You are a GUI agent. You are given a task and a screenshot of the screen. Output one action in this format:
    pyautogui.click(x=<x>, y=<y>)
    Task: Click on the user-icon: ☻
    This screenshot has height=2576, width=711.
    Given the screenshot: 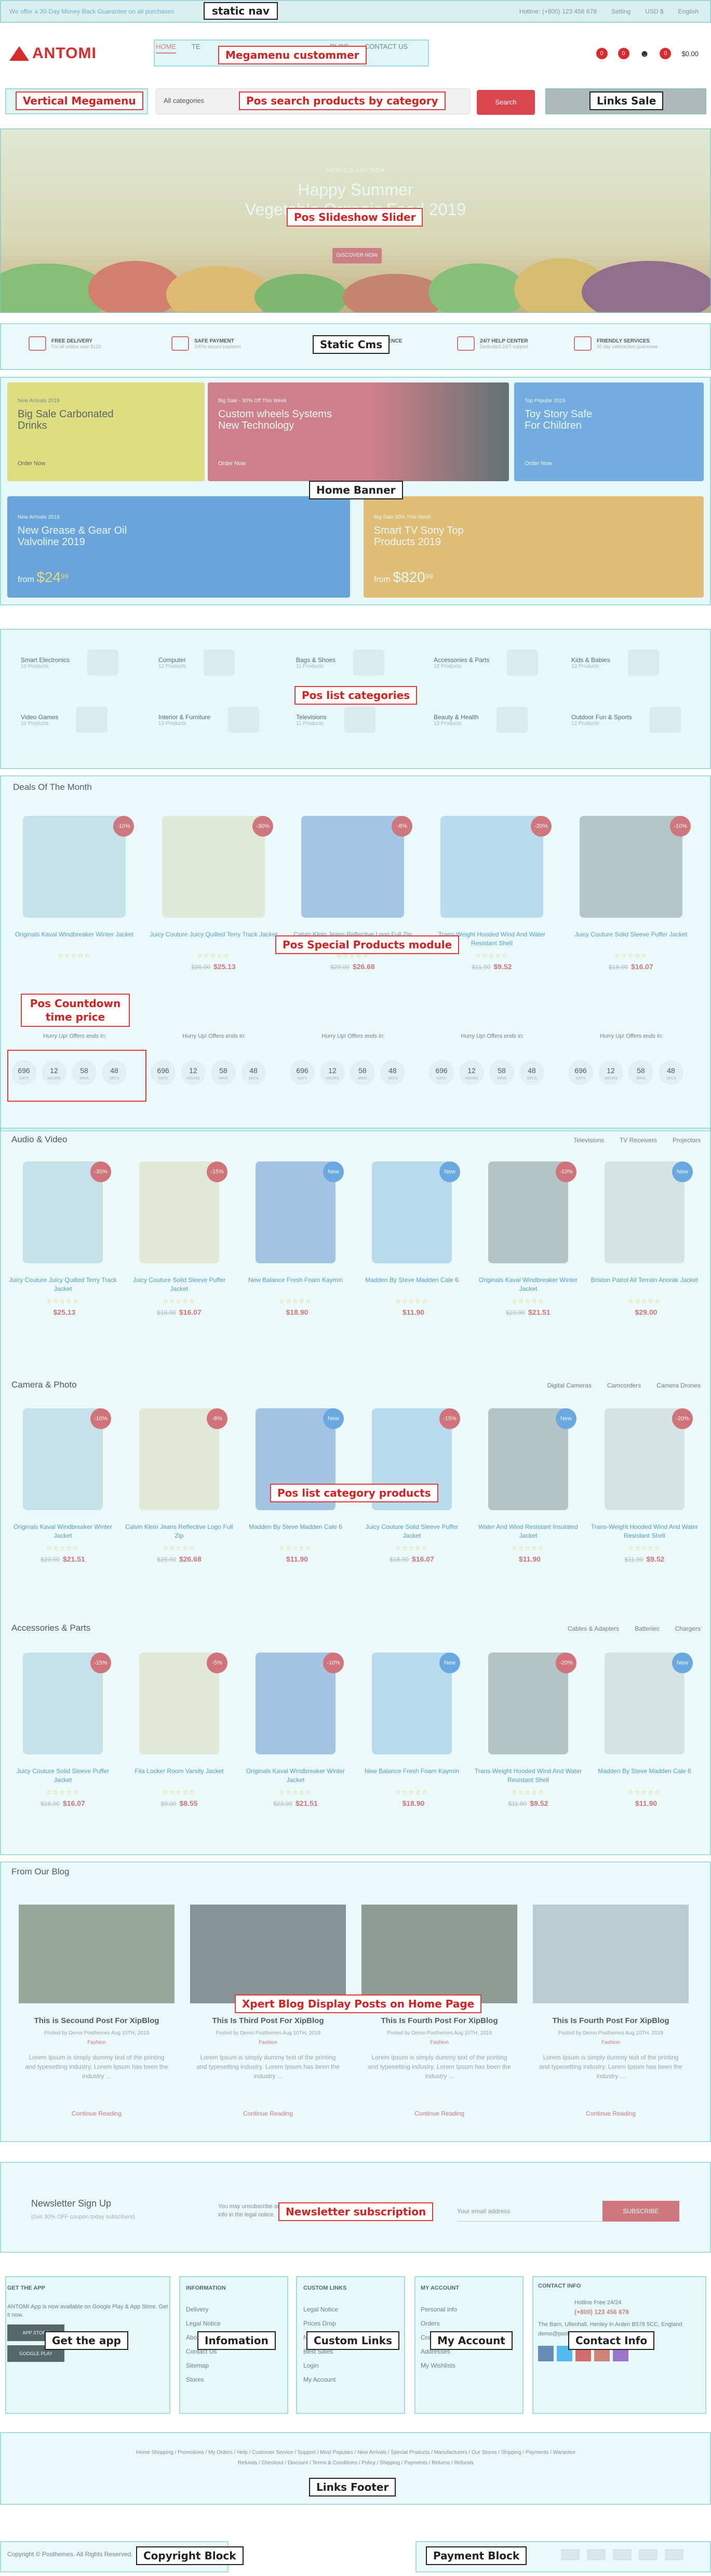 What is the action you would take?
    pyautogui.click(x=645, y=53)
    